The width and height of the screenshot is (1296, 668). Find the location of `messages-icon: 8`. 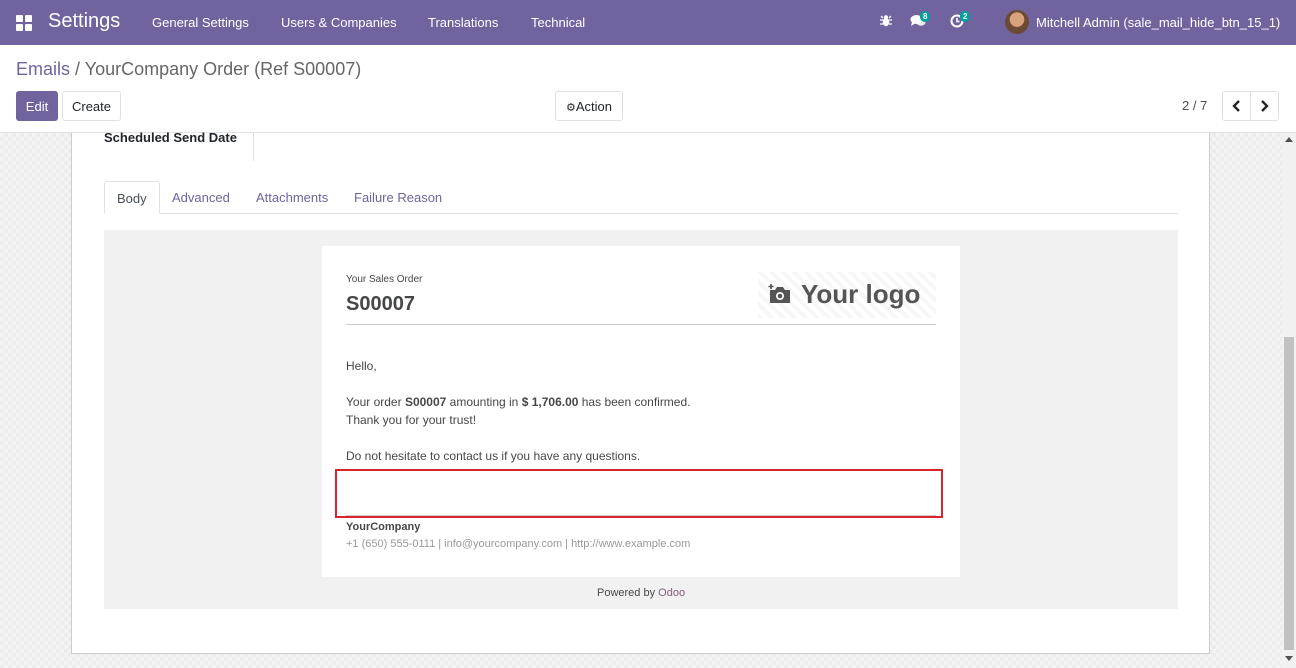

messages-icon: 8 is located at coordinates (920, 21).